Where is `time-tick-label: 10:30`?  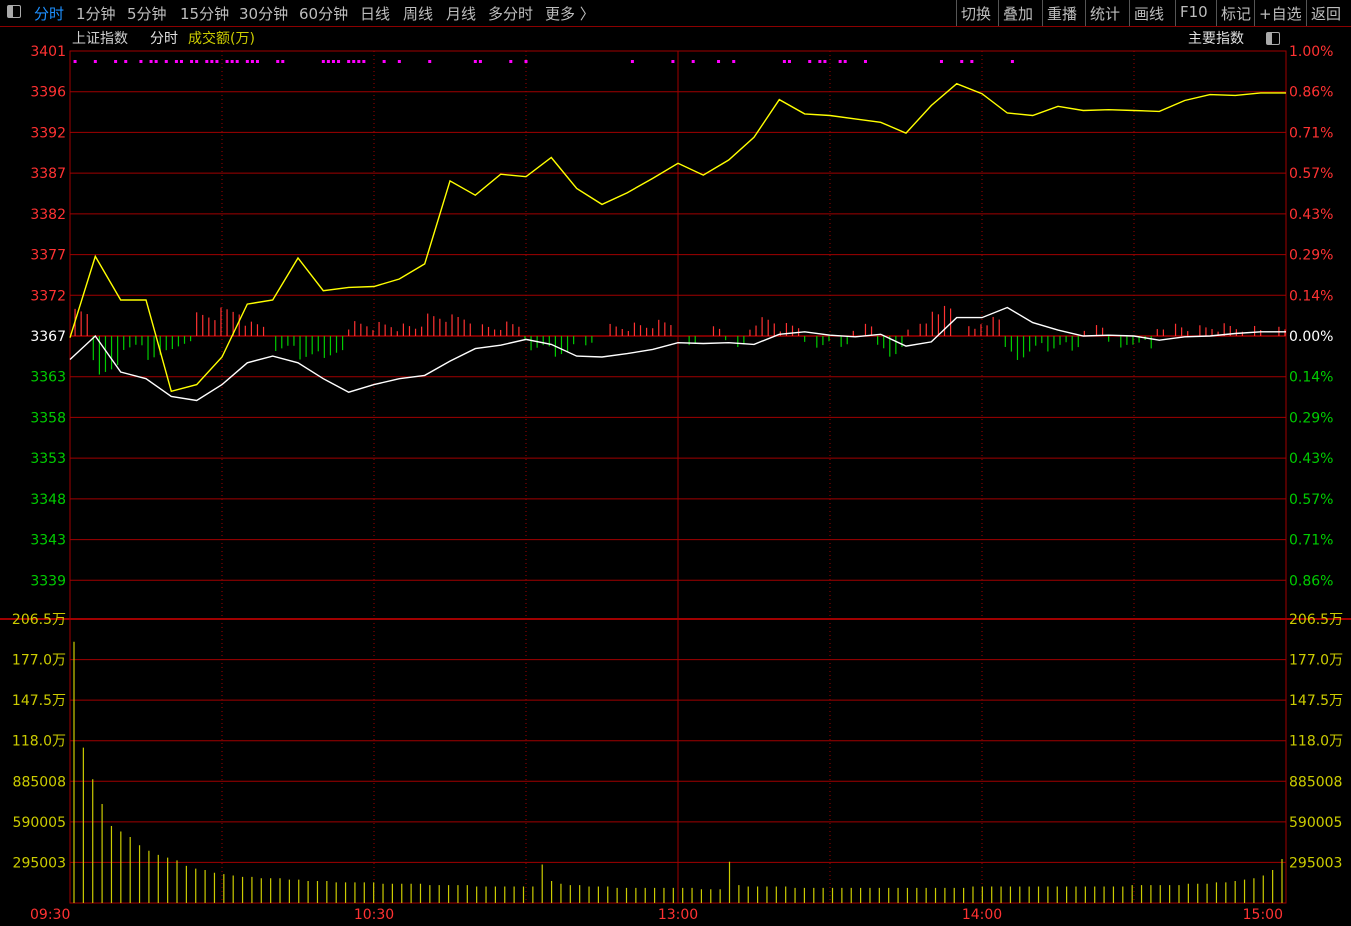
time-tick-label: 10:30 is located at coordinates (374, 915).